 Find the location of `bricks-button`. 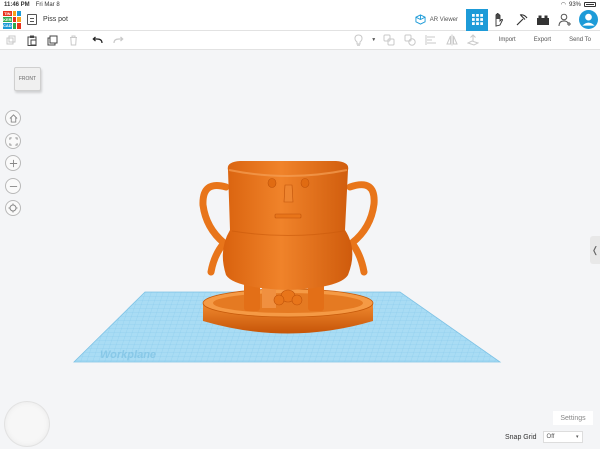

bricks-button is located at coordinates (543, 20).